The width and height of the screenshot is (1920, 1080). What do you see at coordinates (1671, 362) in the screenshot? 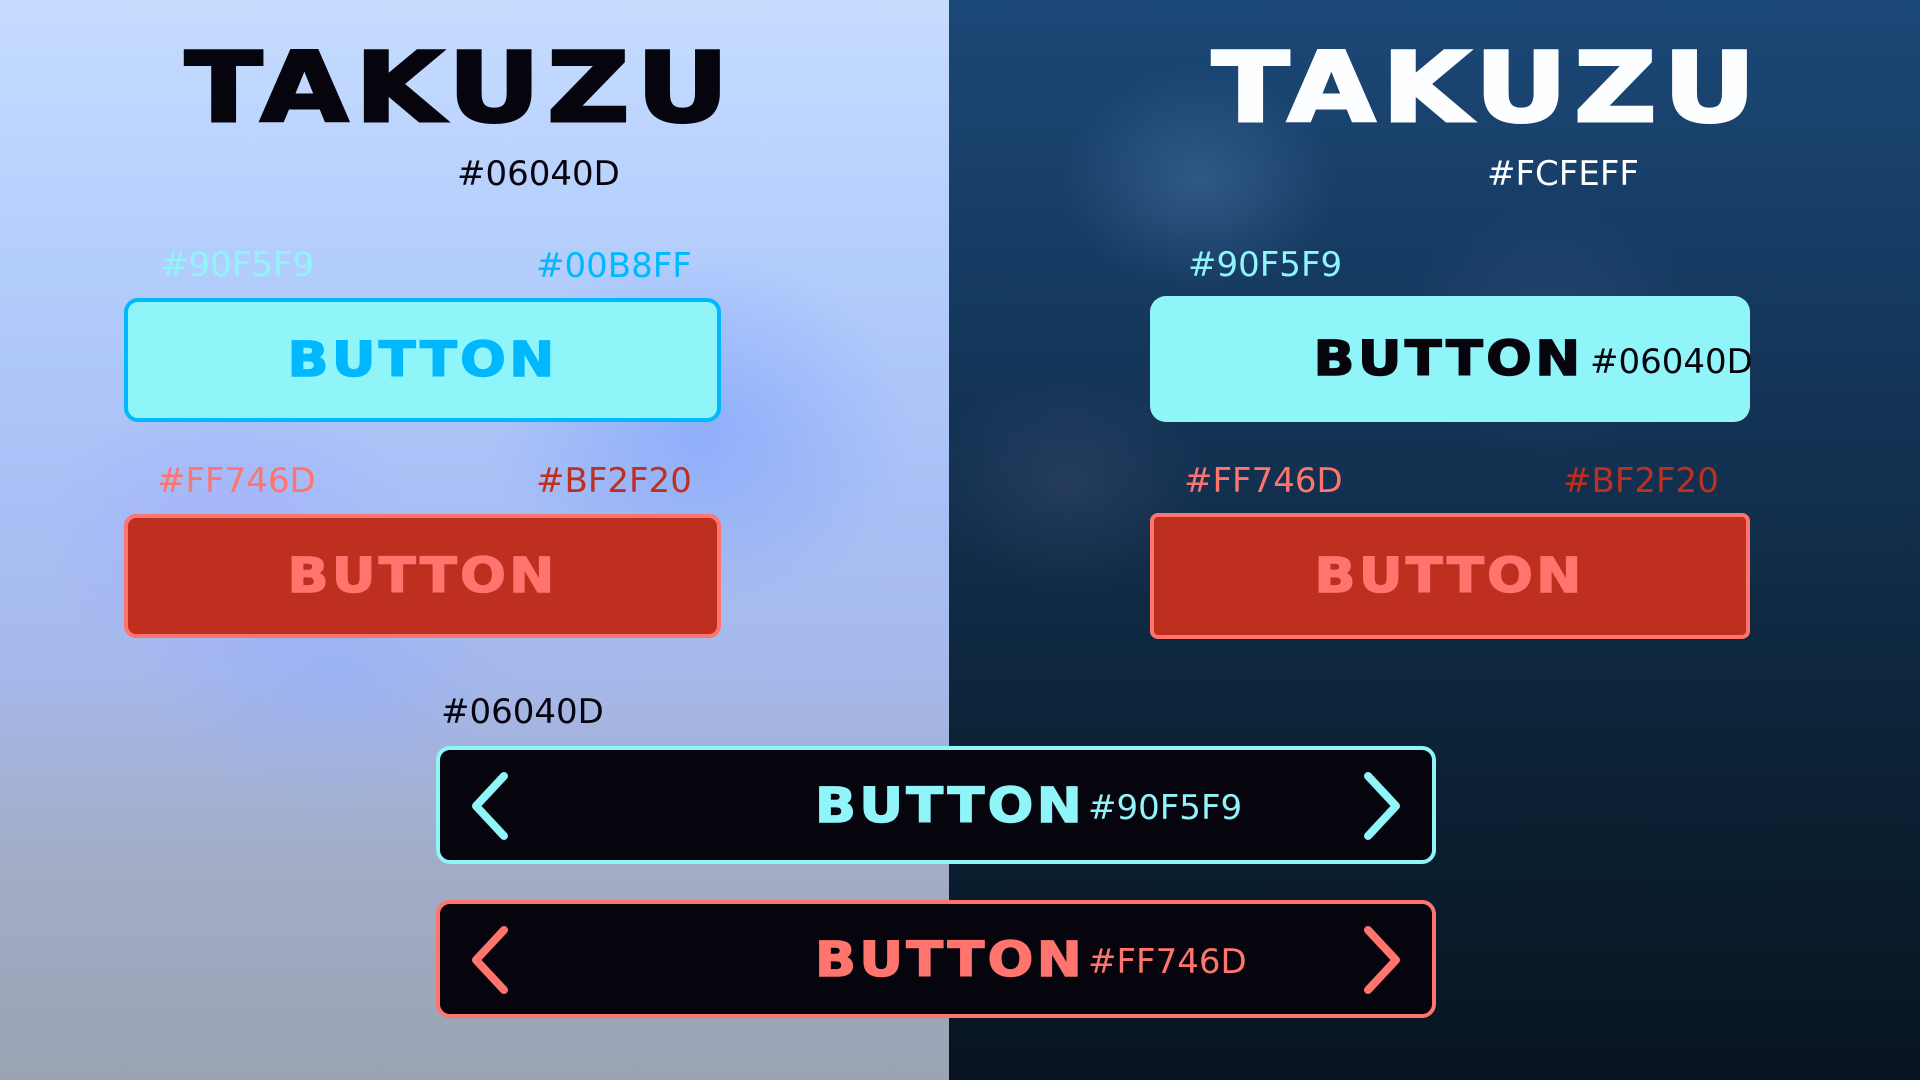
I see `text-color-label: #06040D` at bounding box center [1671, 362].